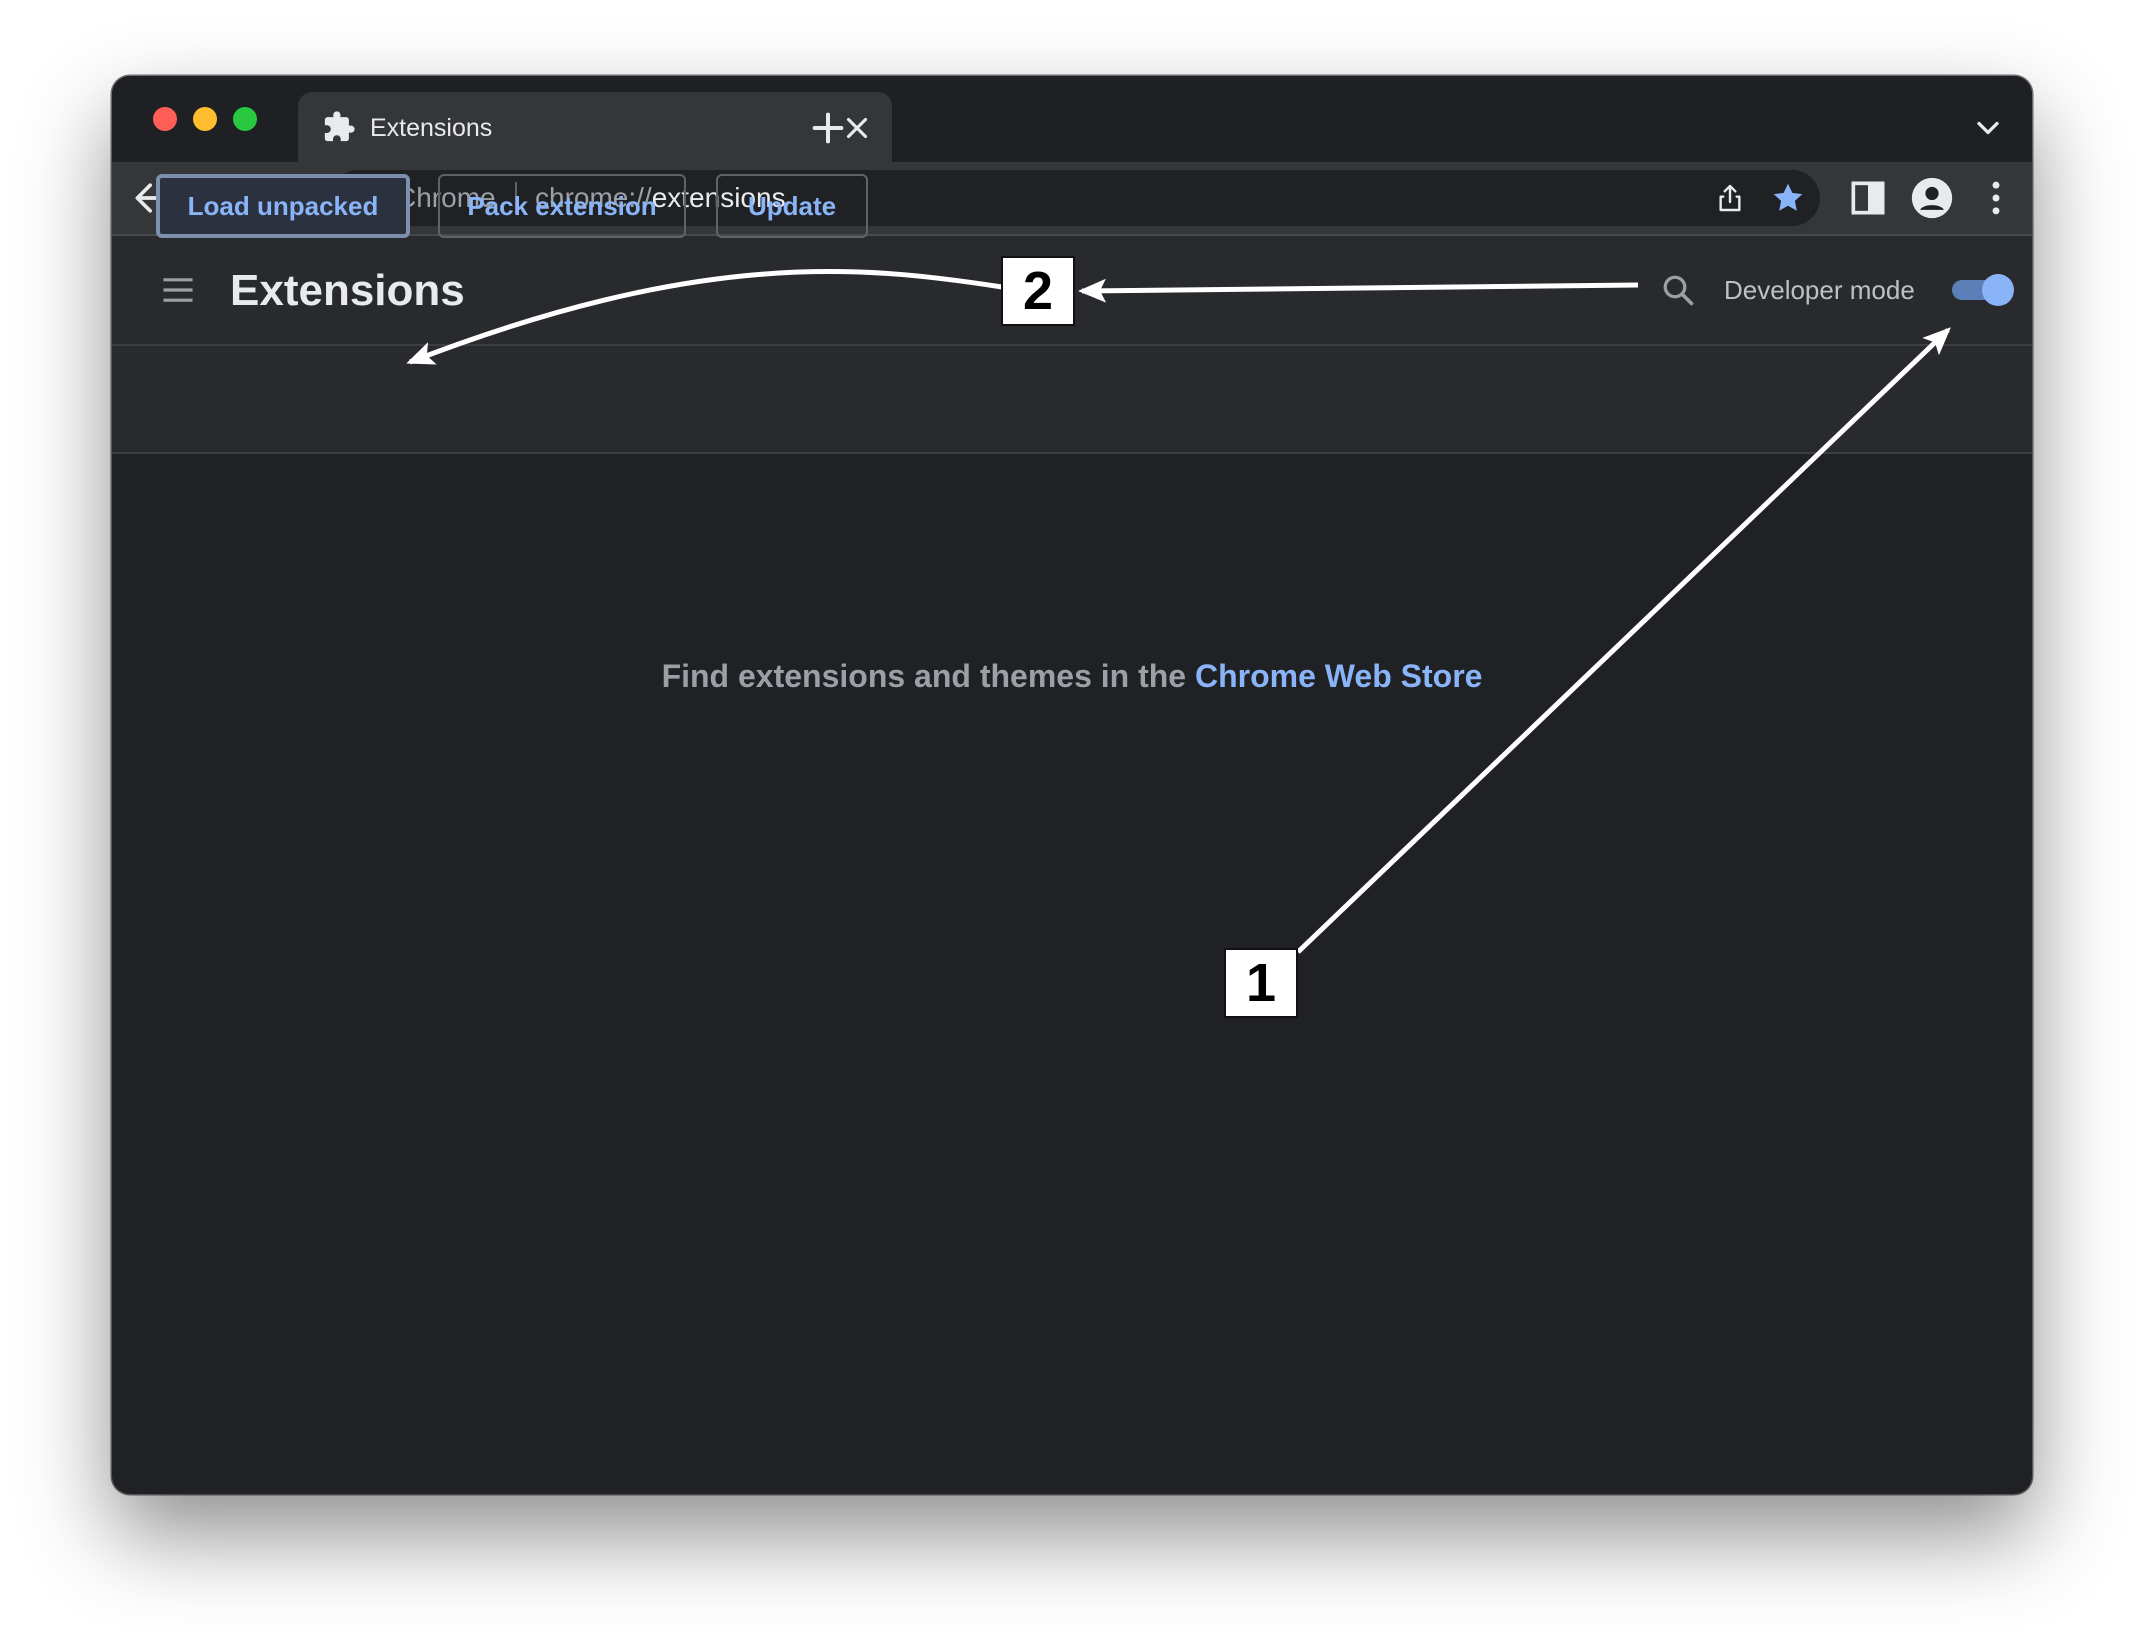 Image resolution: width=2144 pixels, height=1642 pixels. Describe the element at coordinates (595, 128) in the screenshot. I see `tab-extensions: Extensions` at that location.